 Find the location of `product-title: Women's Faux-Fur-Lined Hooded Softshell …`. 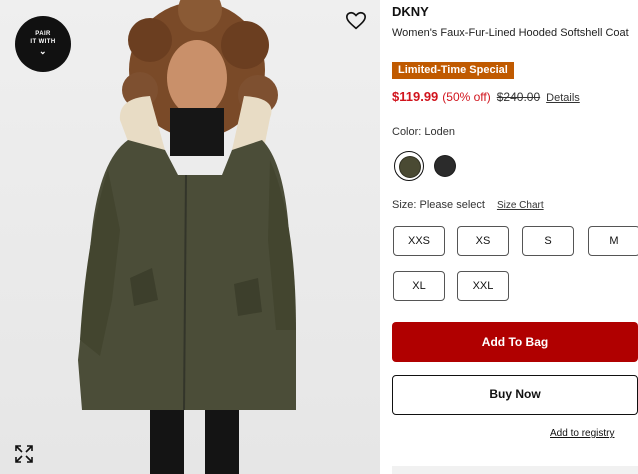

product-title: Women's Faux-Fur-Lined Hooded Softshell … is located at coordinates (510, 33).